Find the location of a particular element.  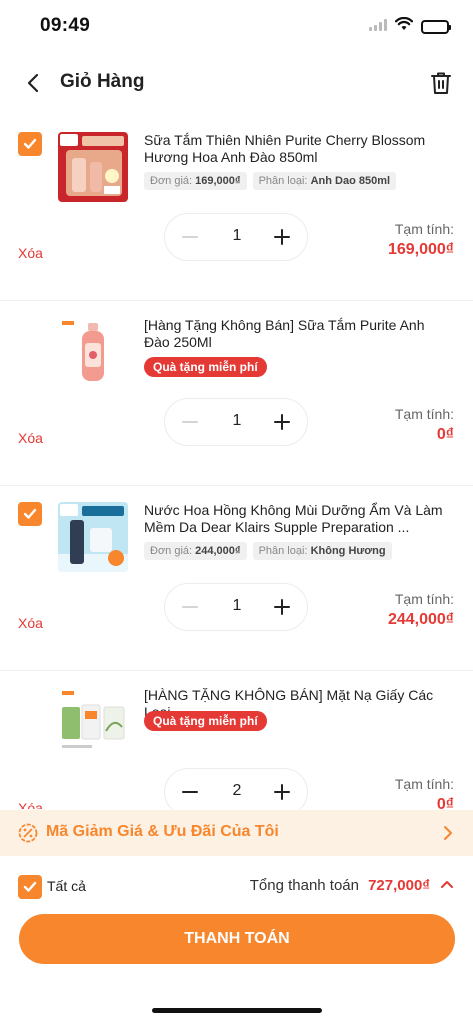

select-all-checkbox is located at coordinates (30, 887).